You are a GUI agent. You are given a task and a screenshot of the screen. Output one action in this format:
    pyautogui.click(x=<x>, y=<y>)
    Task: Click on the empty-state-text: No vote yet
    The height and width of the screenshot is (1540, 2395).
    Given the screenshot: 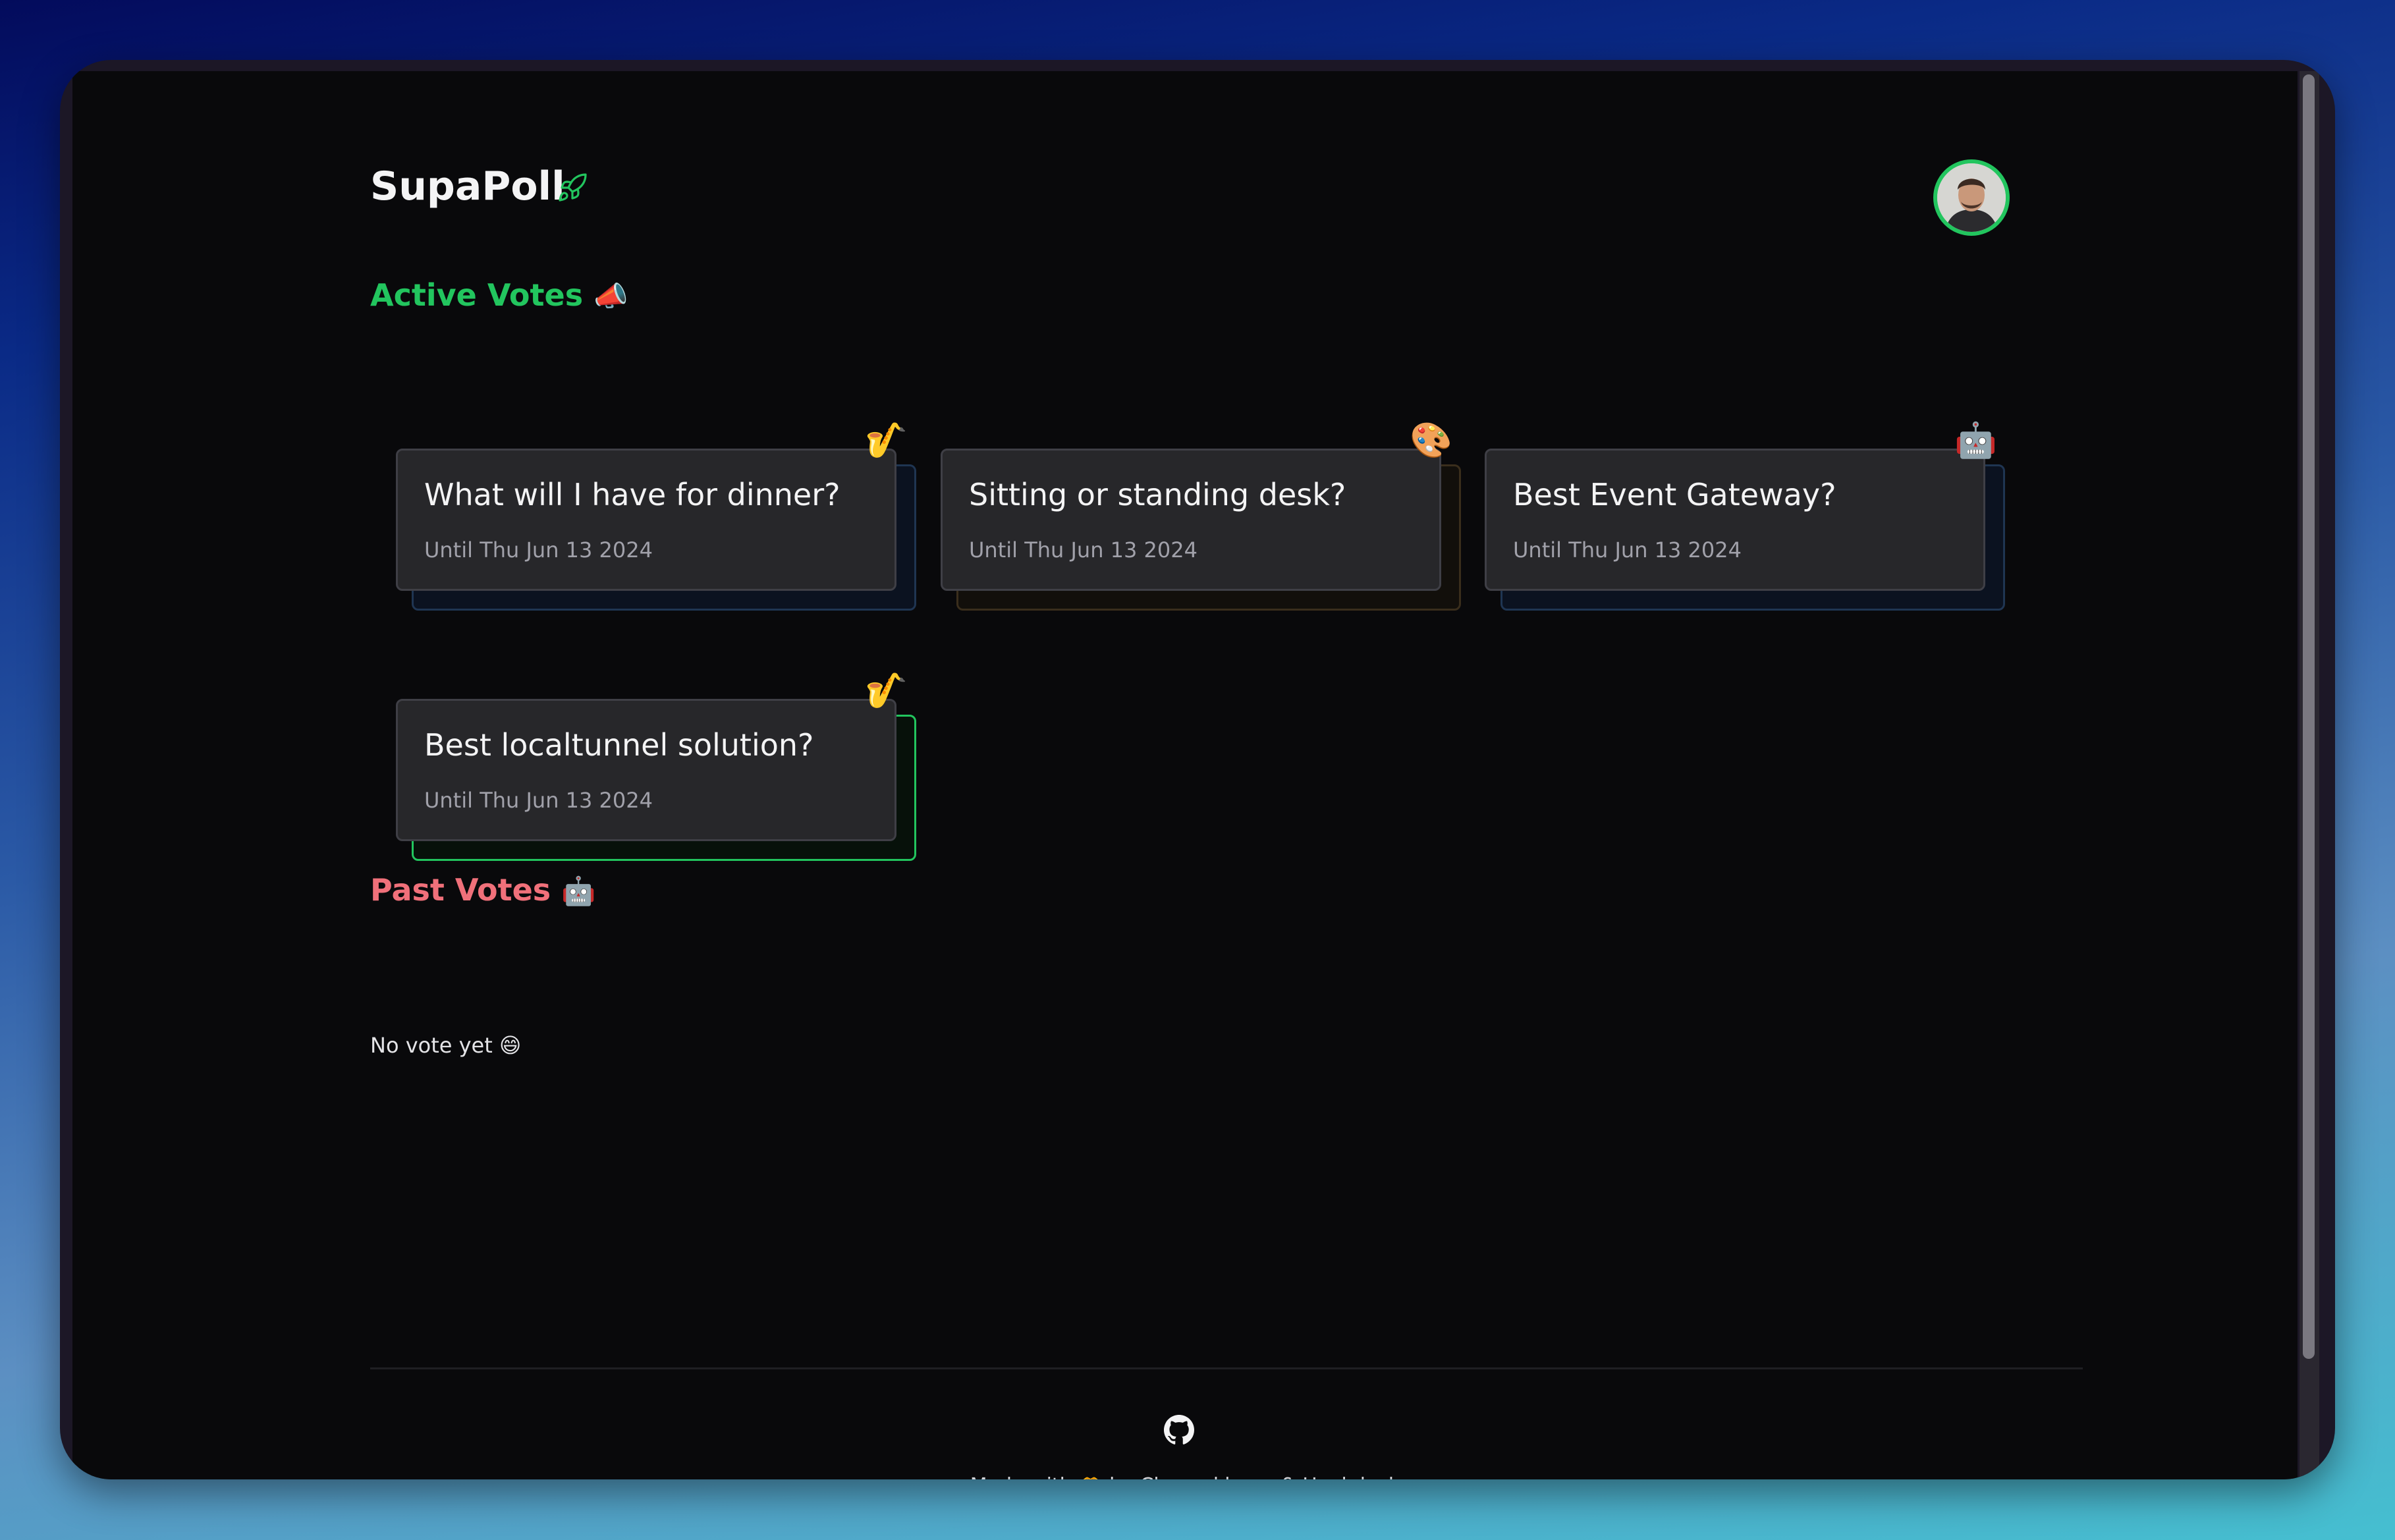 What is the action you would take?
    pyautogui.click(x=432, y=1045)
    